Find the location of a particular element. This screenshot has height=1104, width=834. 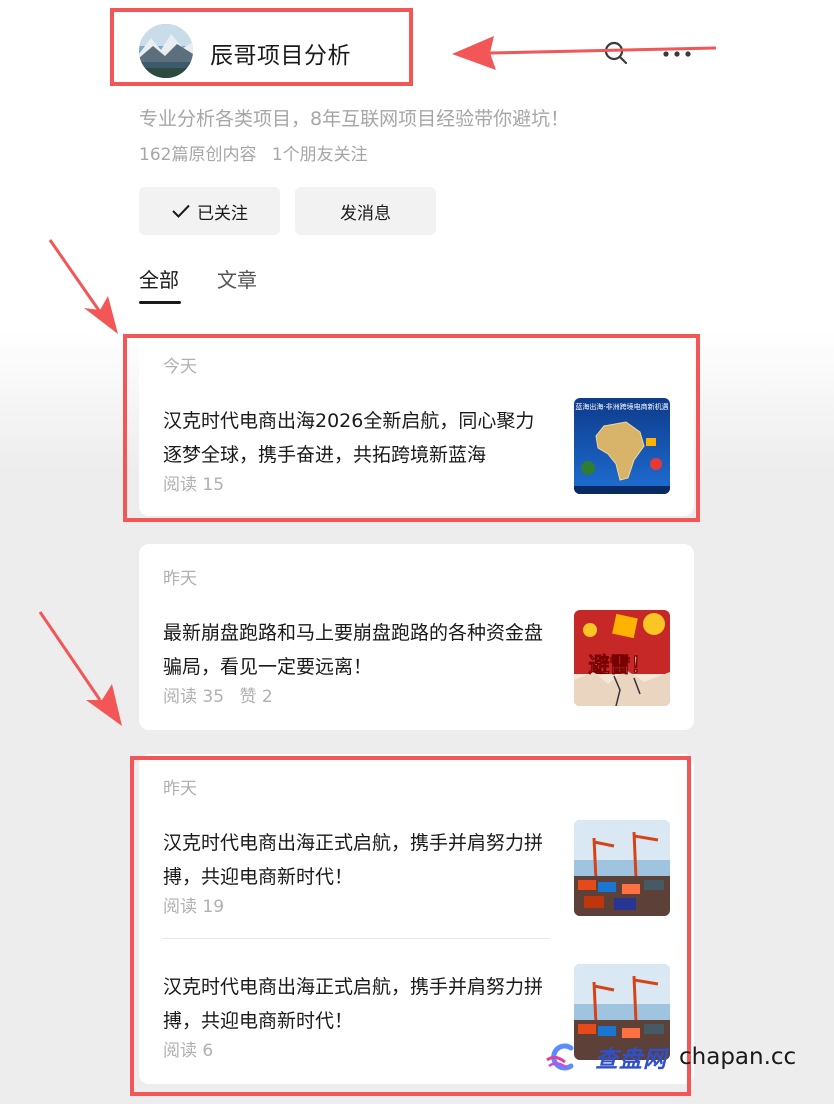

check-icon is located at coordinates (181, 211).